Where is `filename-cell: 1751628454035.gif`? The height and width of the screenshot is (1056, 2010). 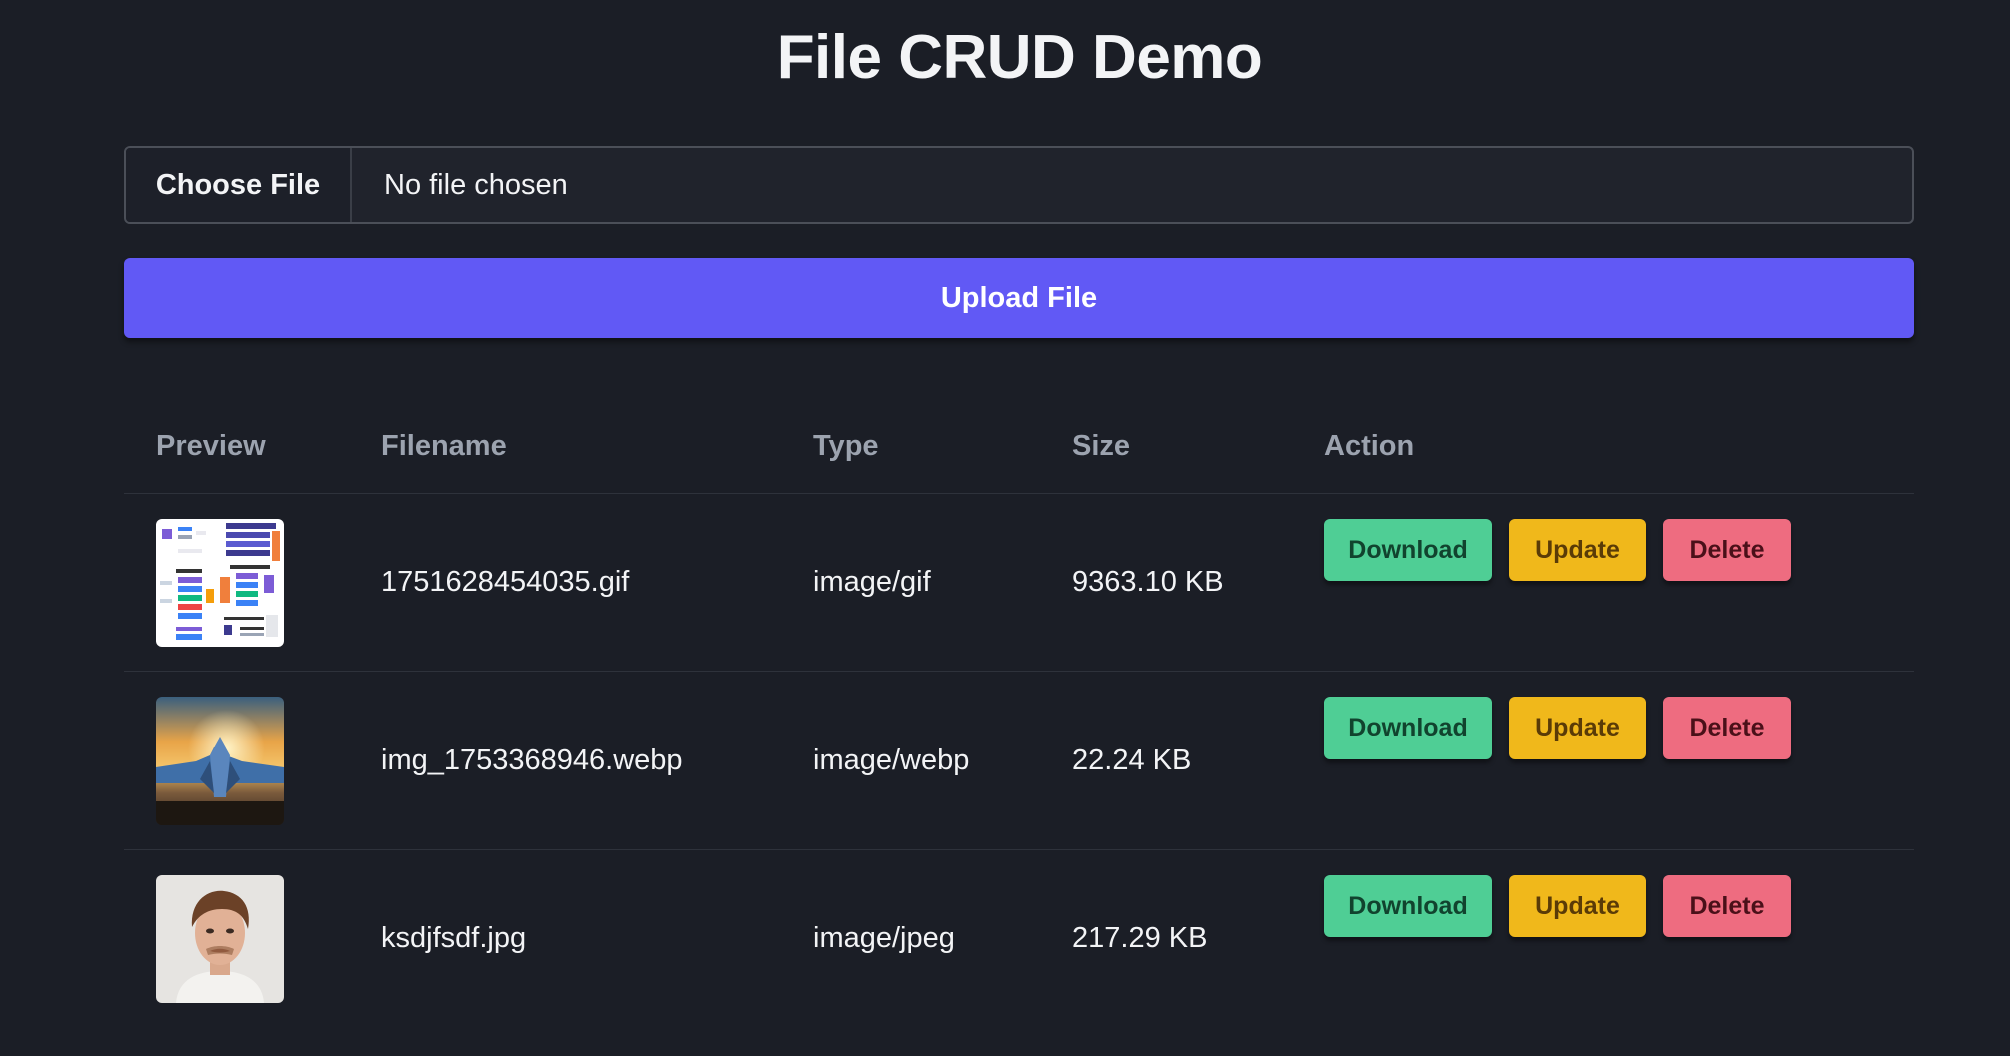
filename-cell: 1751628454035.gif is located at coordinates (505, 582).